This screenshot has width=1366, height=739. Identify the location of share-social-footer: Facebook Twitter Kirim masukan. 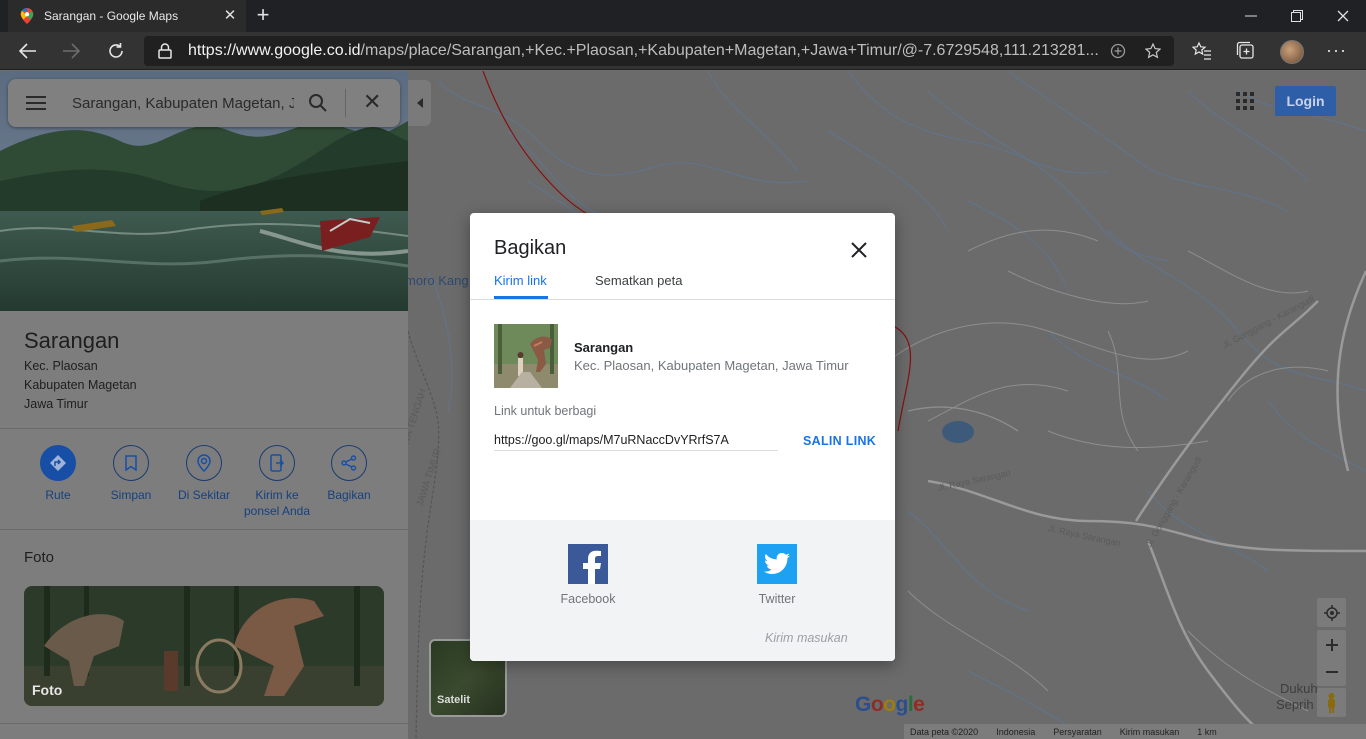
(682, 590).